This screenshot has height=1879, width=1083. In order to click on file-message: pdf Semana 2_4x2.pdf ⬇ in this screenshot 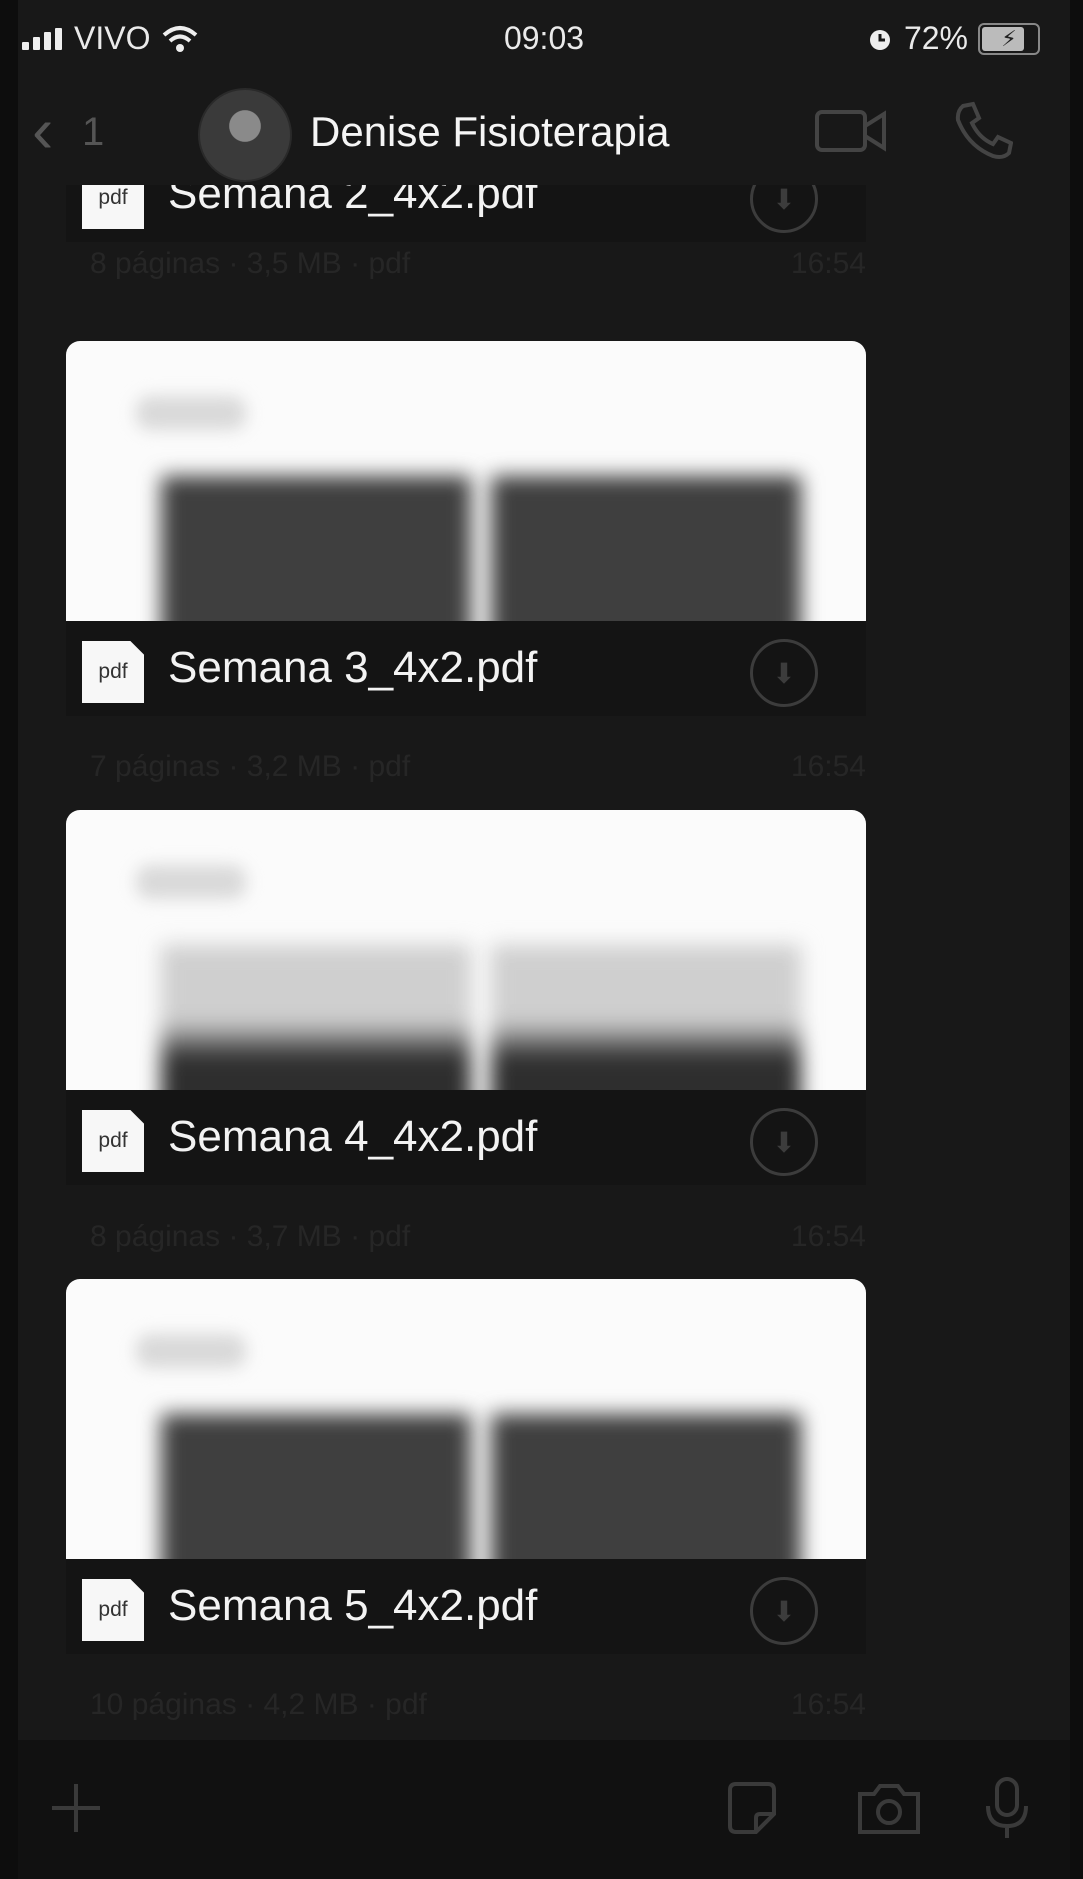, I will do `click(466, 213)`.